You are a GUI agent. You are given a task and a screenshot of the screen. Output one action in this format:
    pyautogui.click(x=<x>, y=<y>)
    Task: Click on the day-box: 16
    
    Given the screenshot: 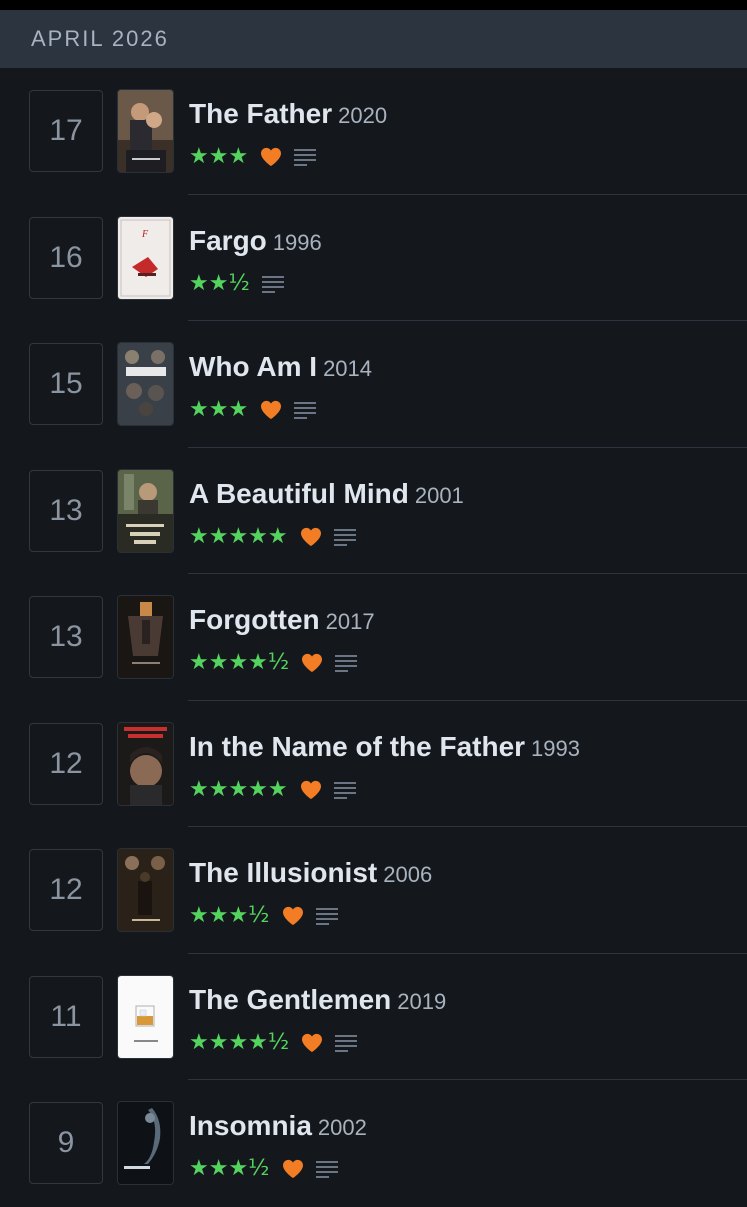 What is the action you would take?
    pyautogui.click(x=66, y=257)
    